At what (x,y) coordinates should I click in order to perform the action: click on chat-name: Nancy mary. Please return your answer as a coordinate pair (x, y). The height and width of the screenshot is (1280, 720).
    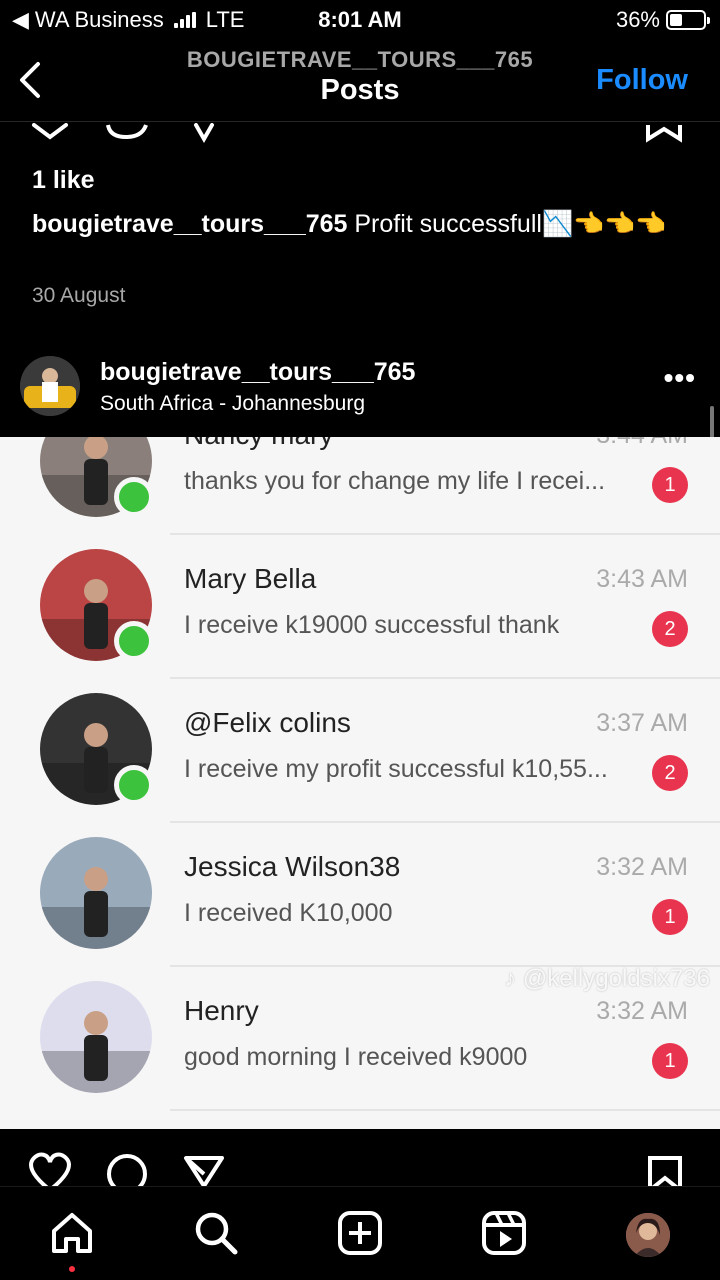
    Looking at the image, I should click on (258, 444).